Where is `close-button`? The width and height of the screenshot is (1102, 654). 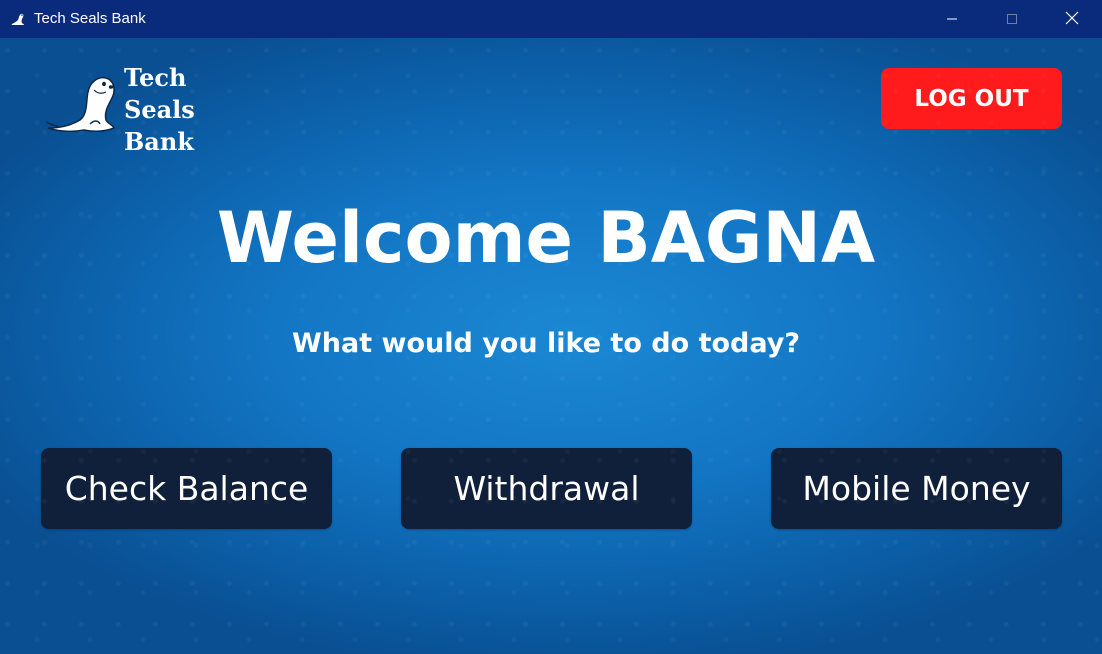
close-button is located at coordinates (1072, 19).